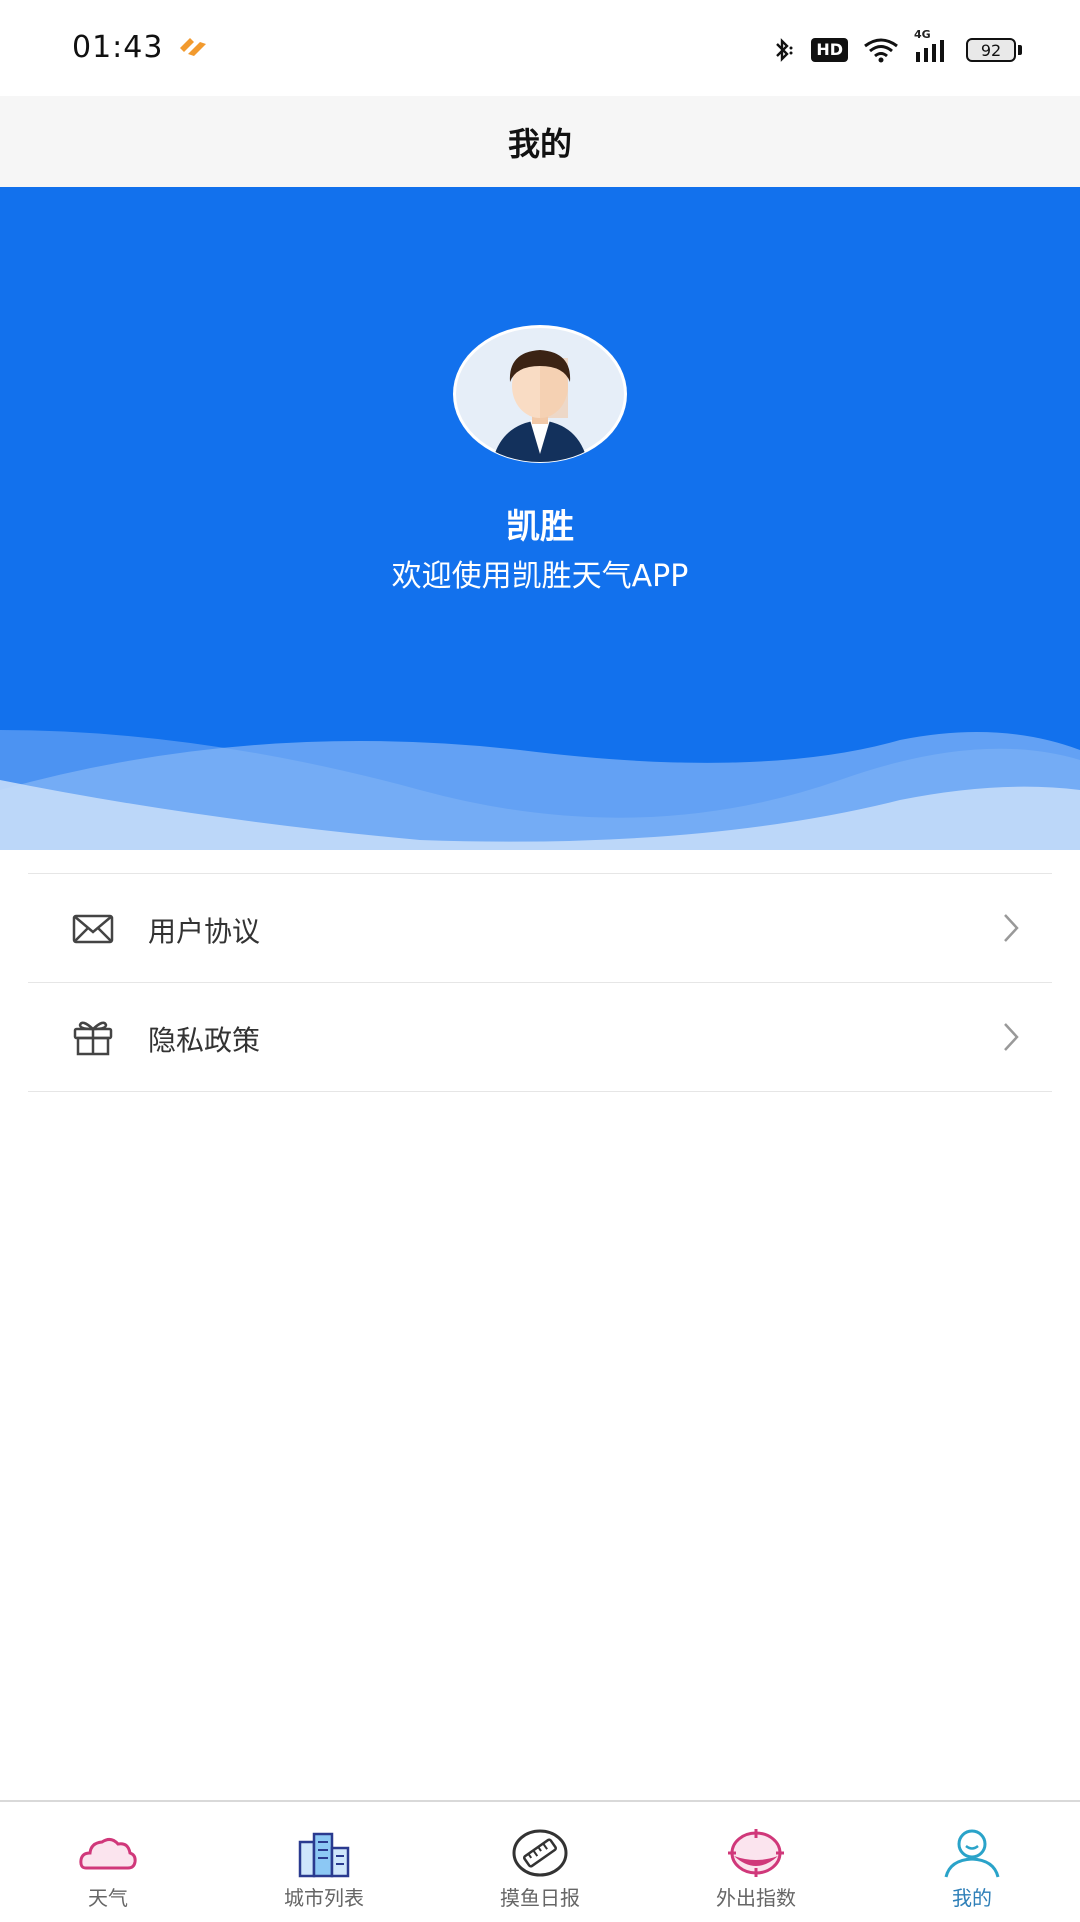 This screenshot has height=1922, width=1080. I want to click on tab-daily-report: 摸鱼日报, so click(540, 1862).